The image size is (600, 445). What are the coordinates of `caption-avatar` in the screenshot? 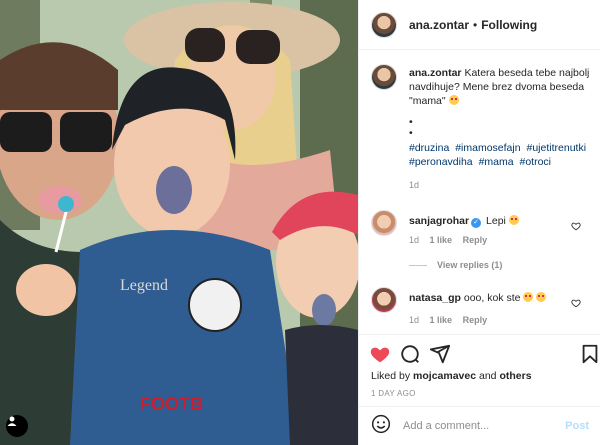 It's located at (384, 77).